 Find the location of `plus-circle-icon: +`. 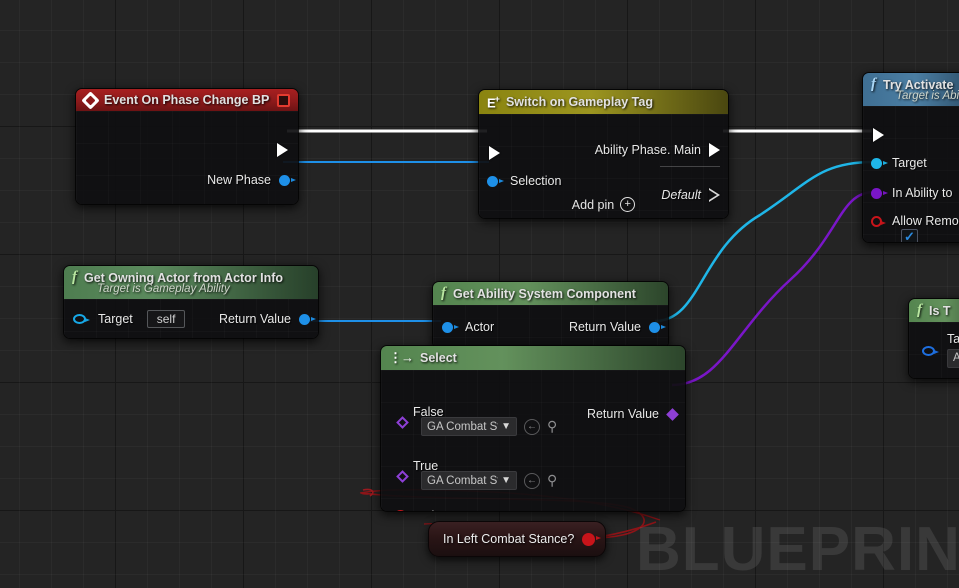

plus-circle-icon: + is located at coordinates (628, 205).